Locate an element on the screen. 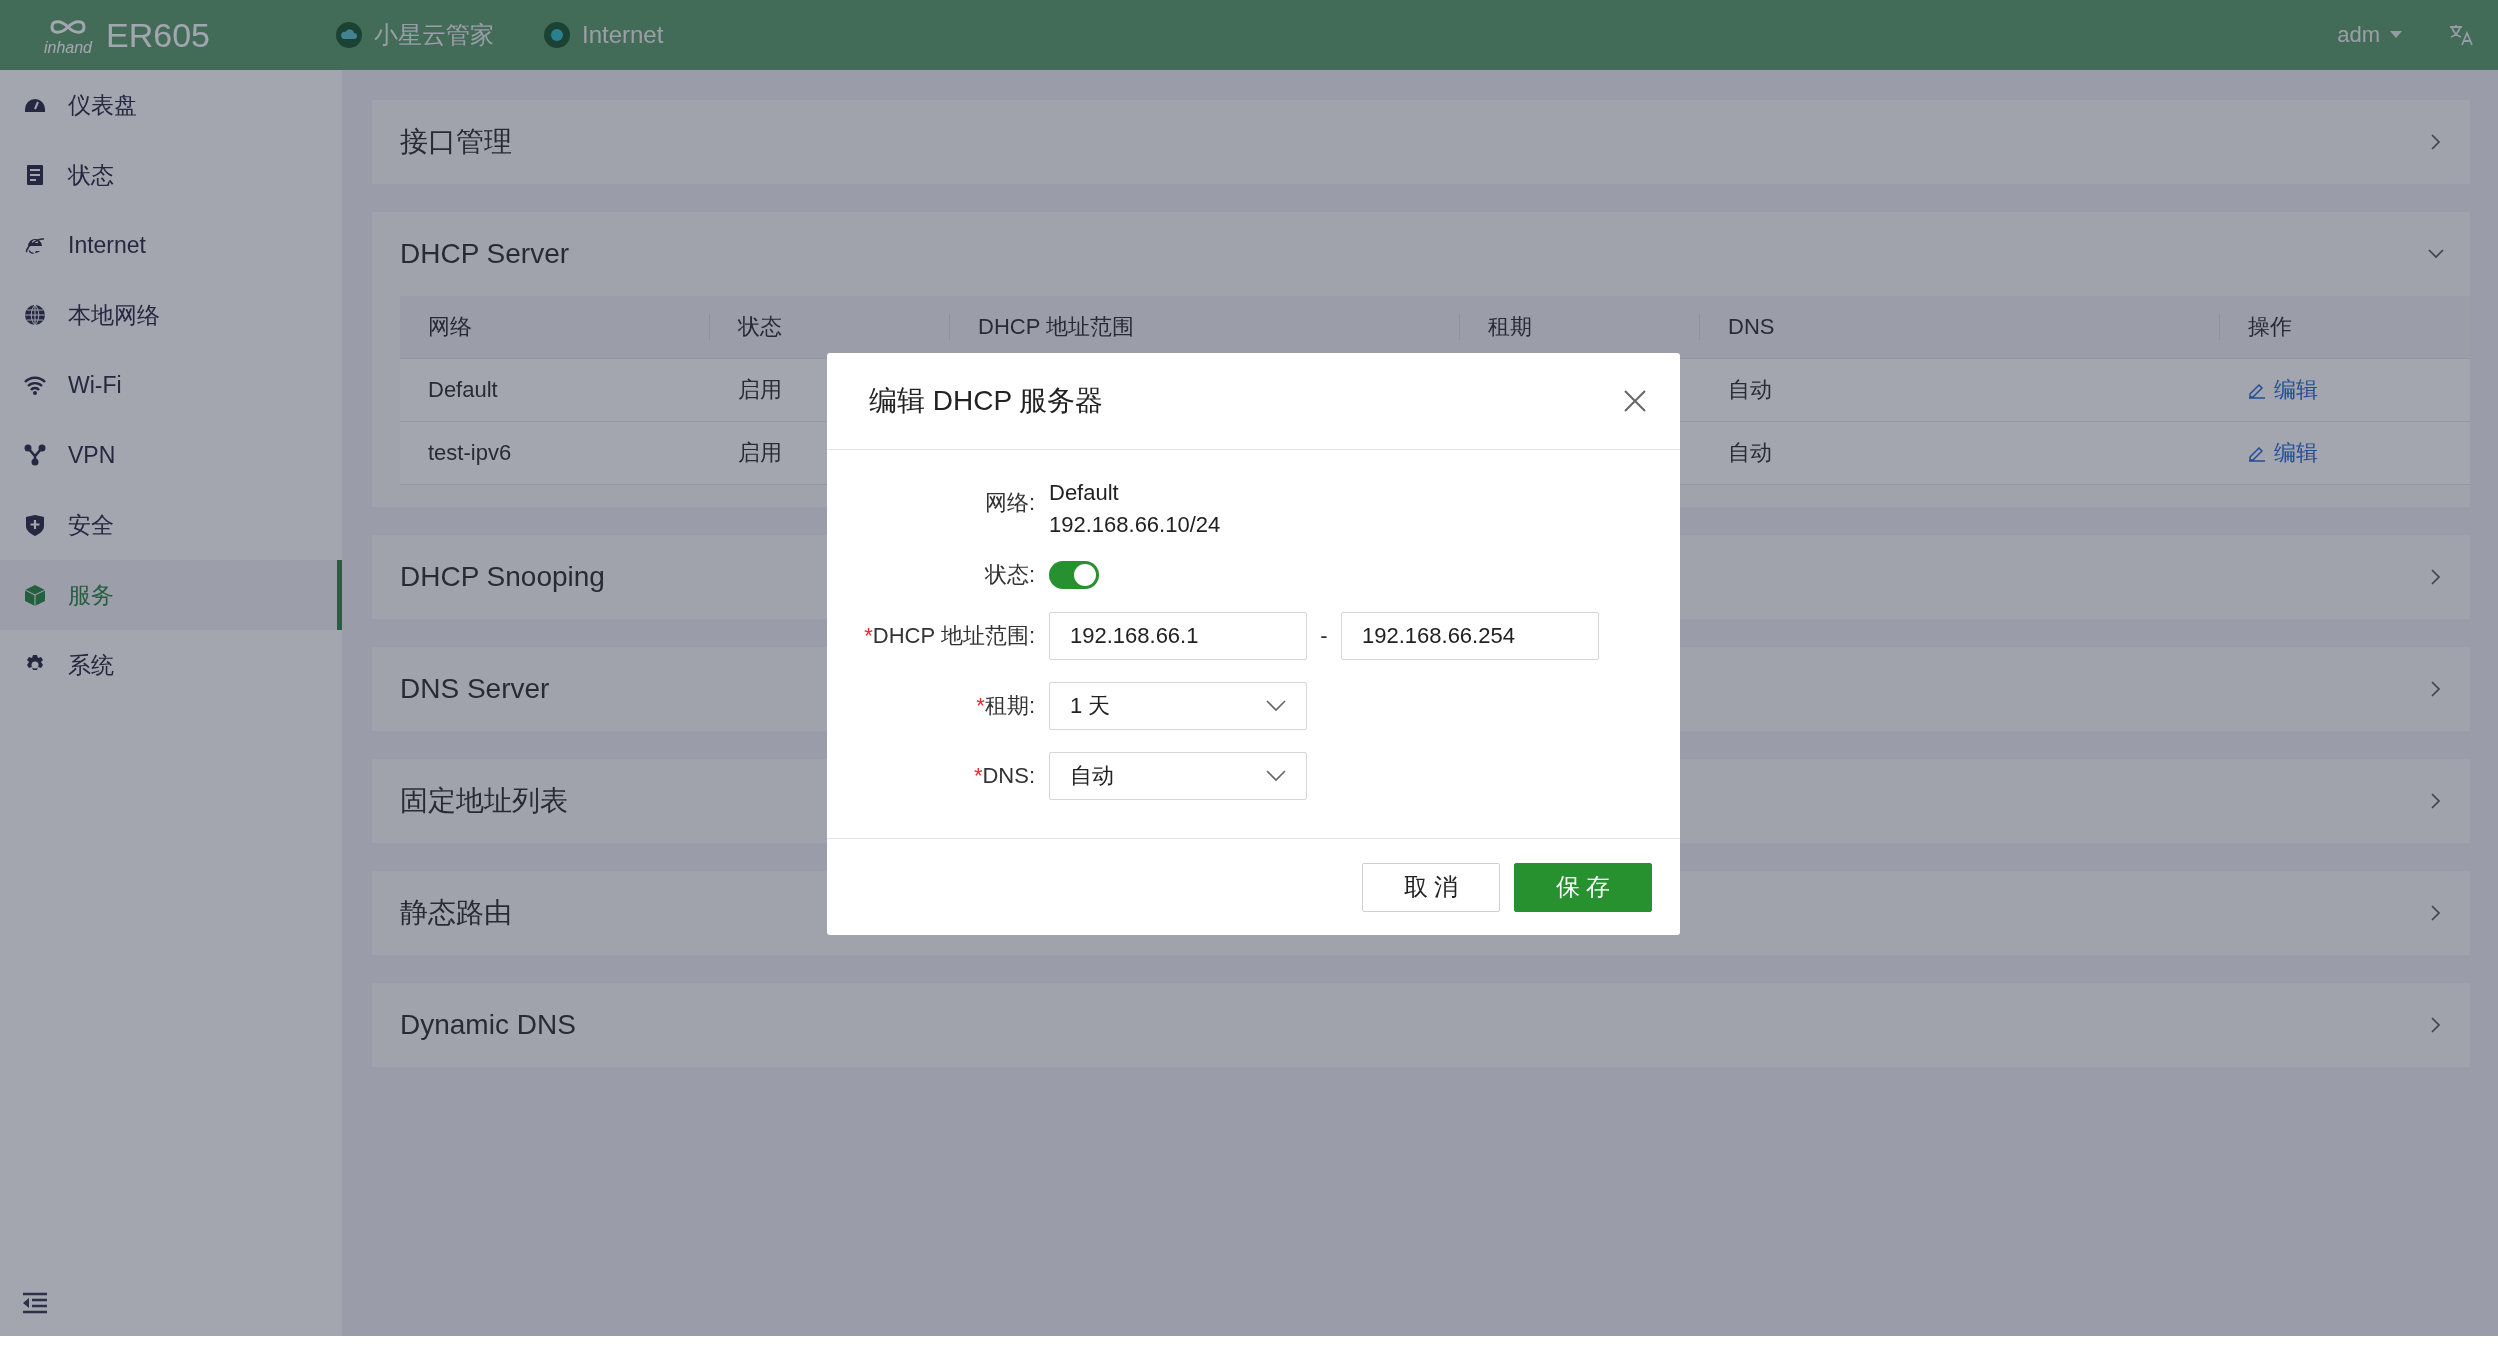 The width and height of the screenshot is (2498, 1352). dialog-title: 编辑 DHCP 服务器 is located at coordinates (986, 401).